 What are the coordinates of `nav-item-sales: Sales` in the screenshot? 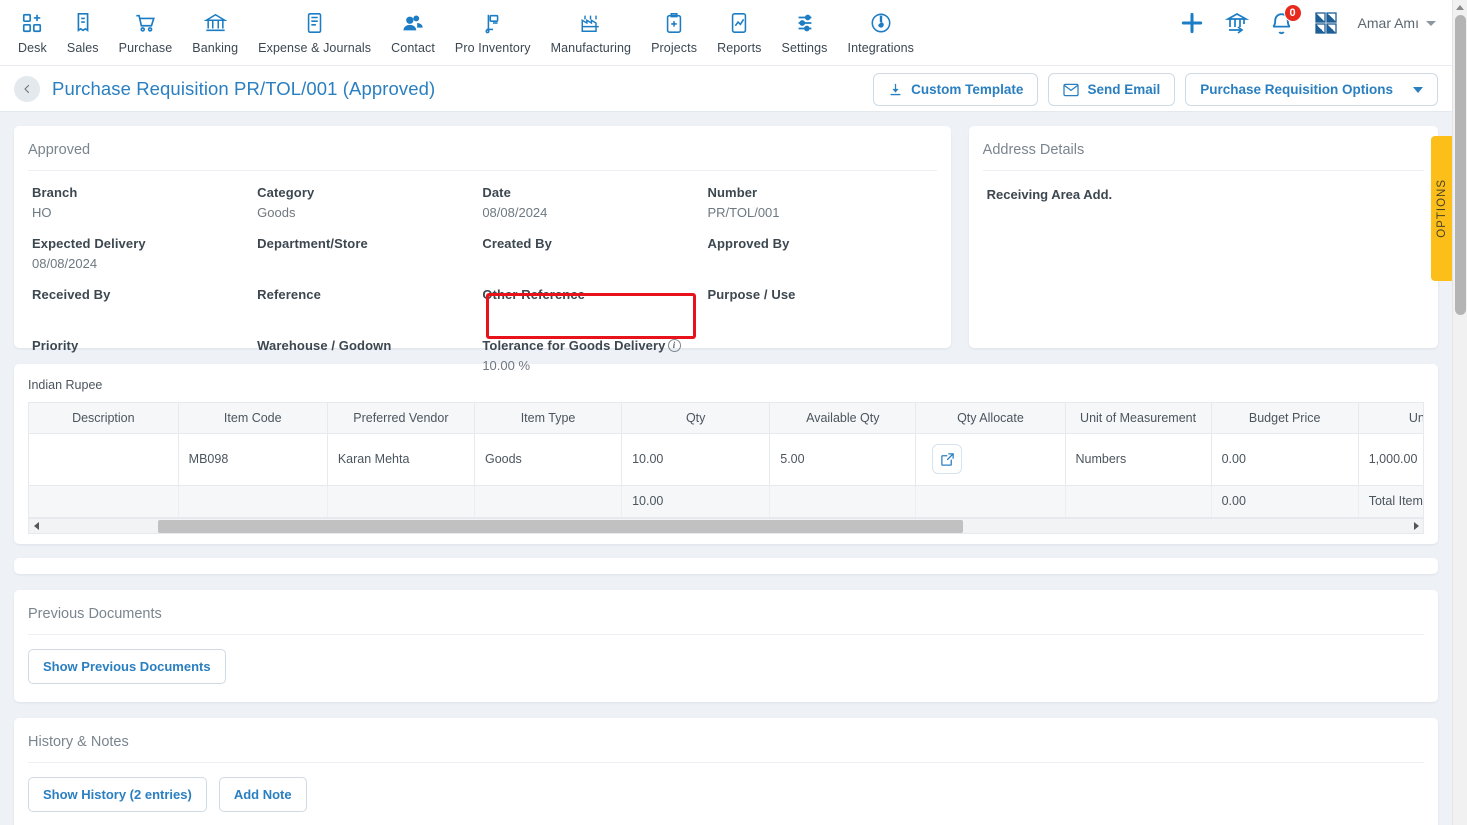 It's located at (83, 32).